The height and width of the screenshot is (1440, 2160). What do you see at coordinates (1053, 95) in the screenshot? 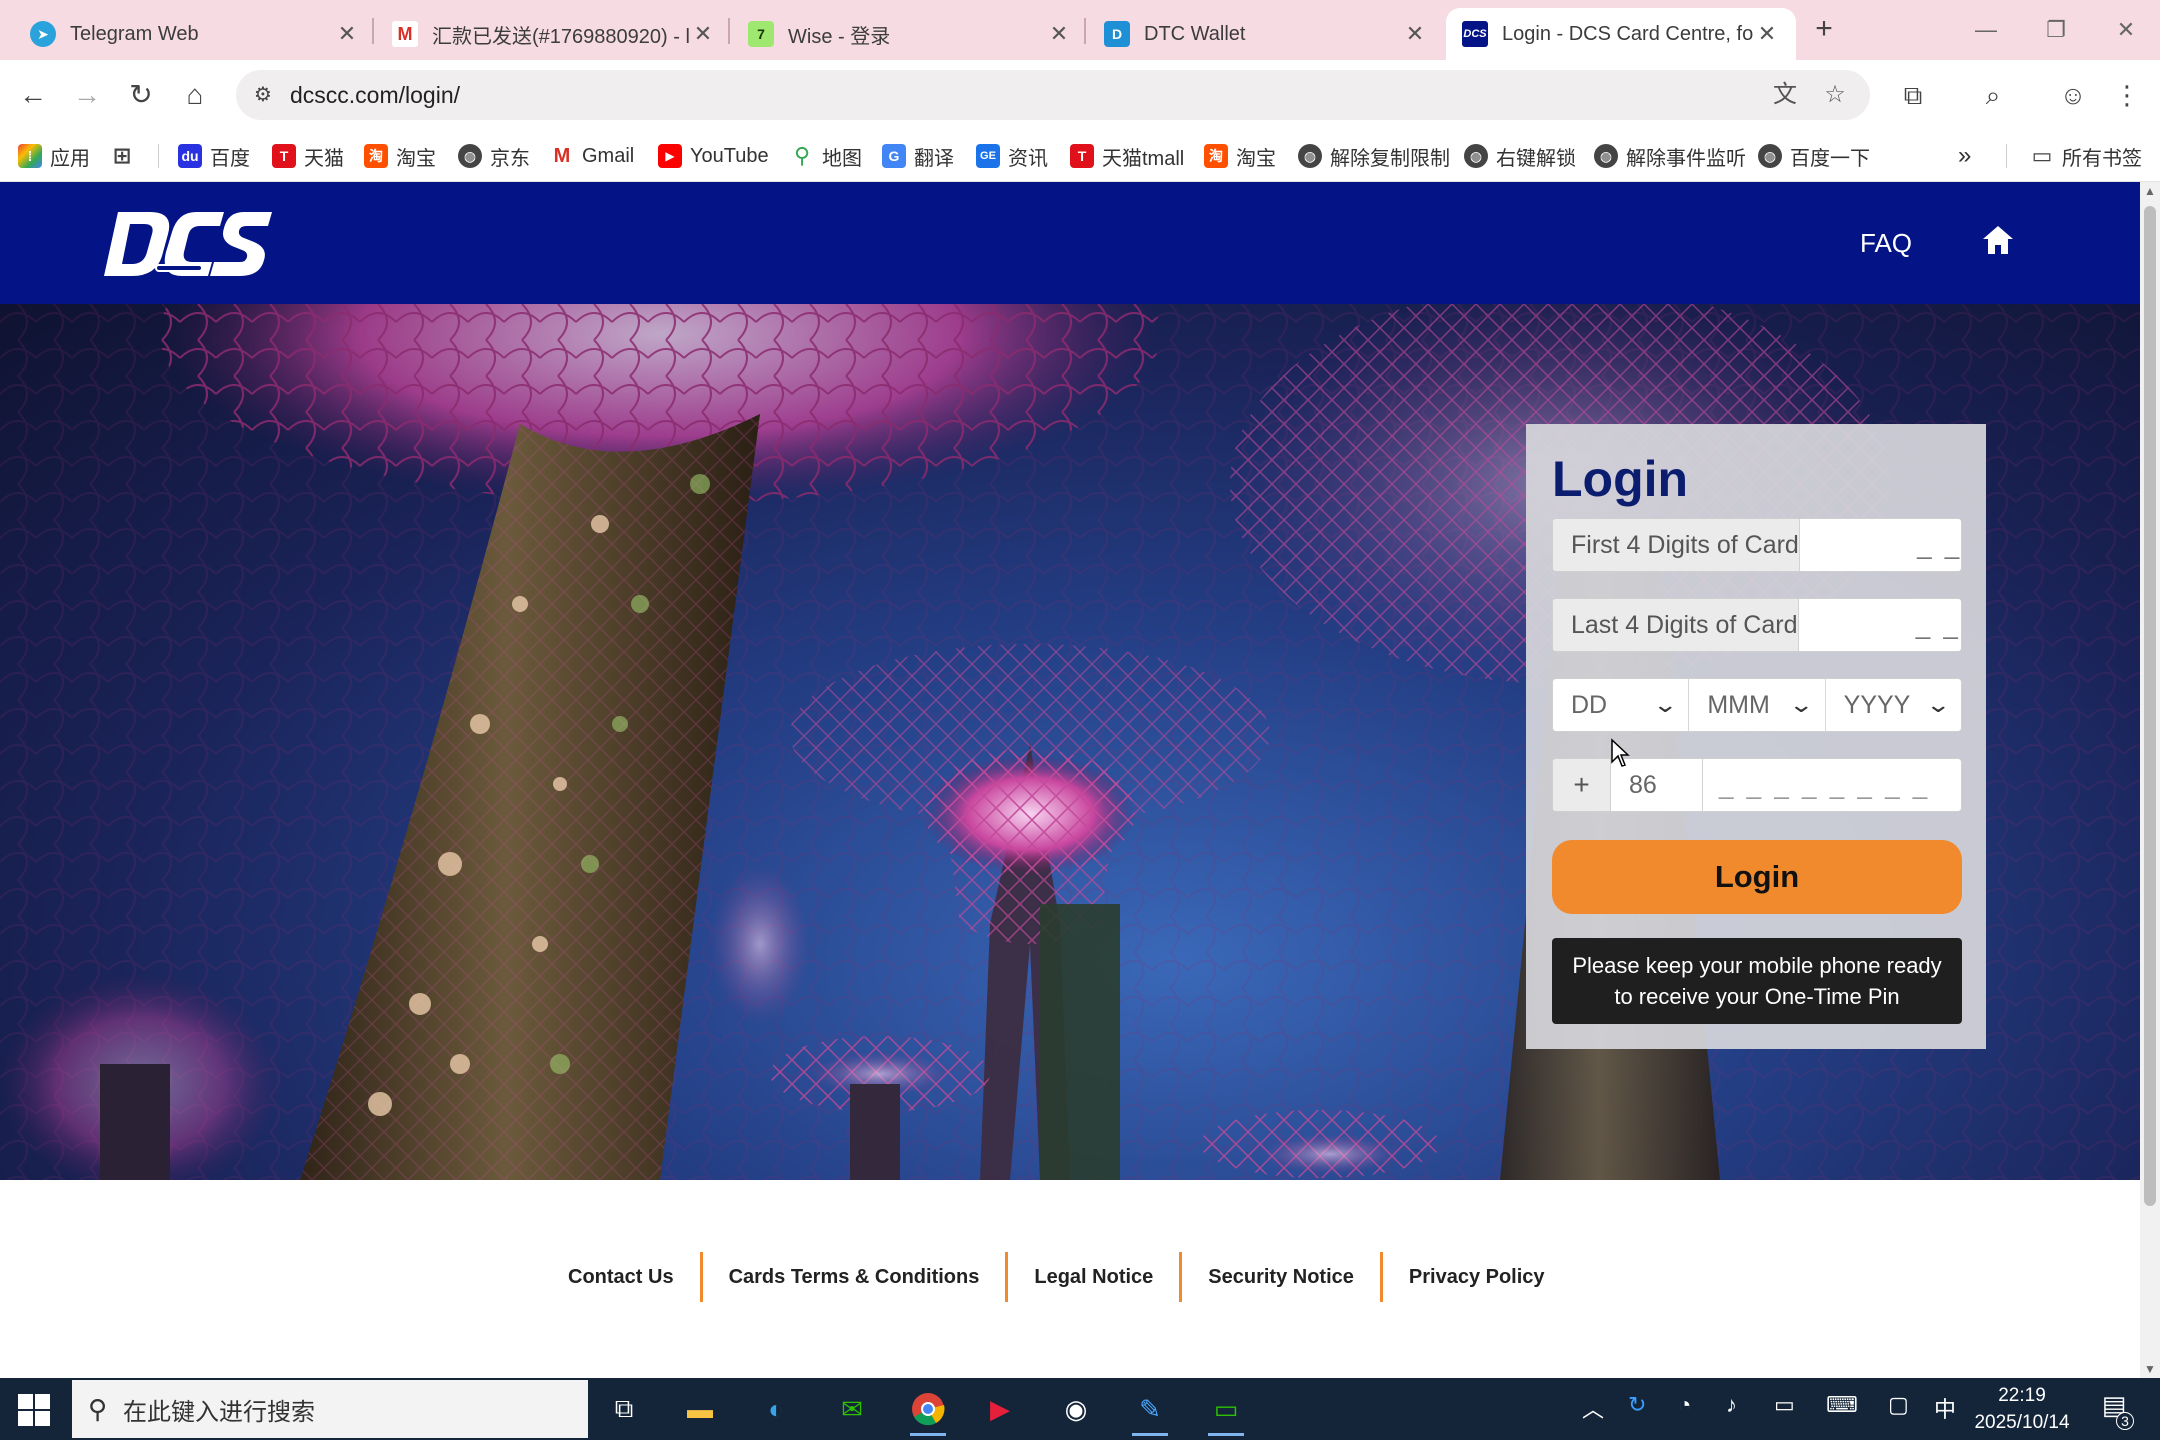
I see `address-bar: ⚙ dcscc.com/login/ 文 ☆` at bounding box center [1053, 95].